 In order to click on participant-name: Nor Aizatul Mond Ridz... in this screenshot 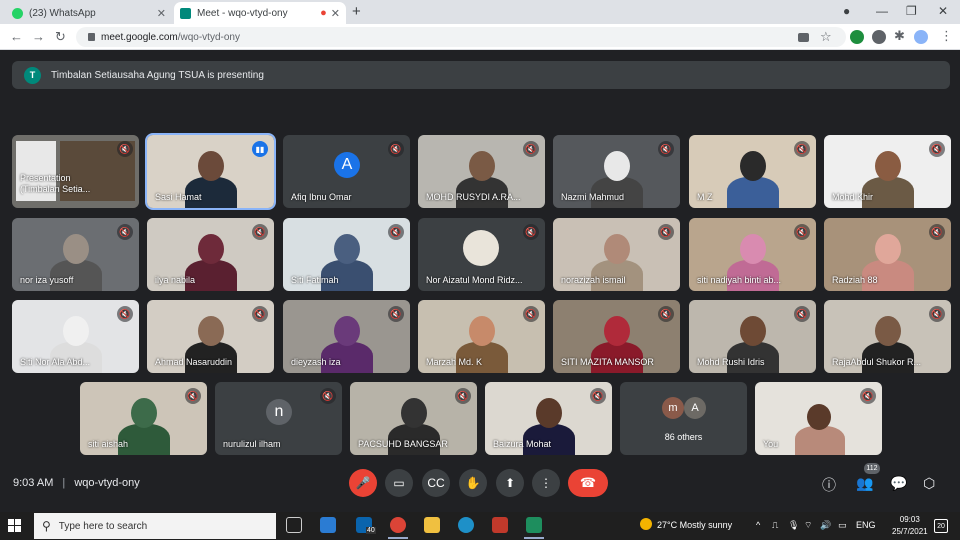, I will do `click(474, 280)`.